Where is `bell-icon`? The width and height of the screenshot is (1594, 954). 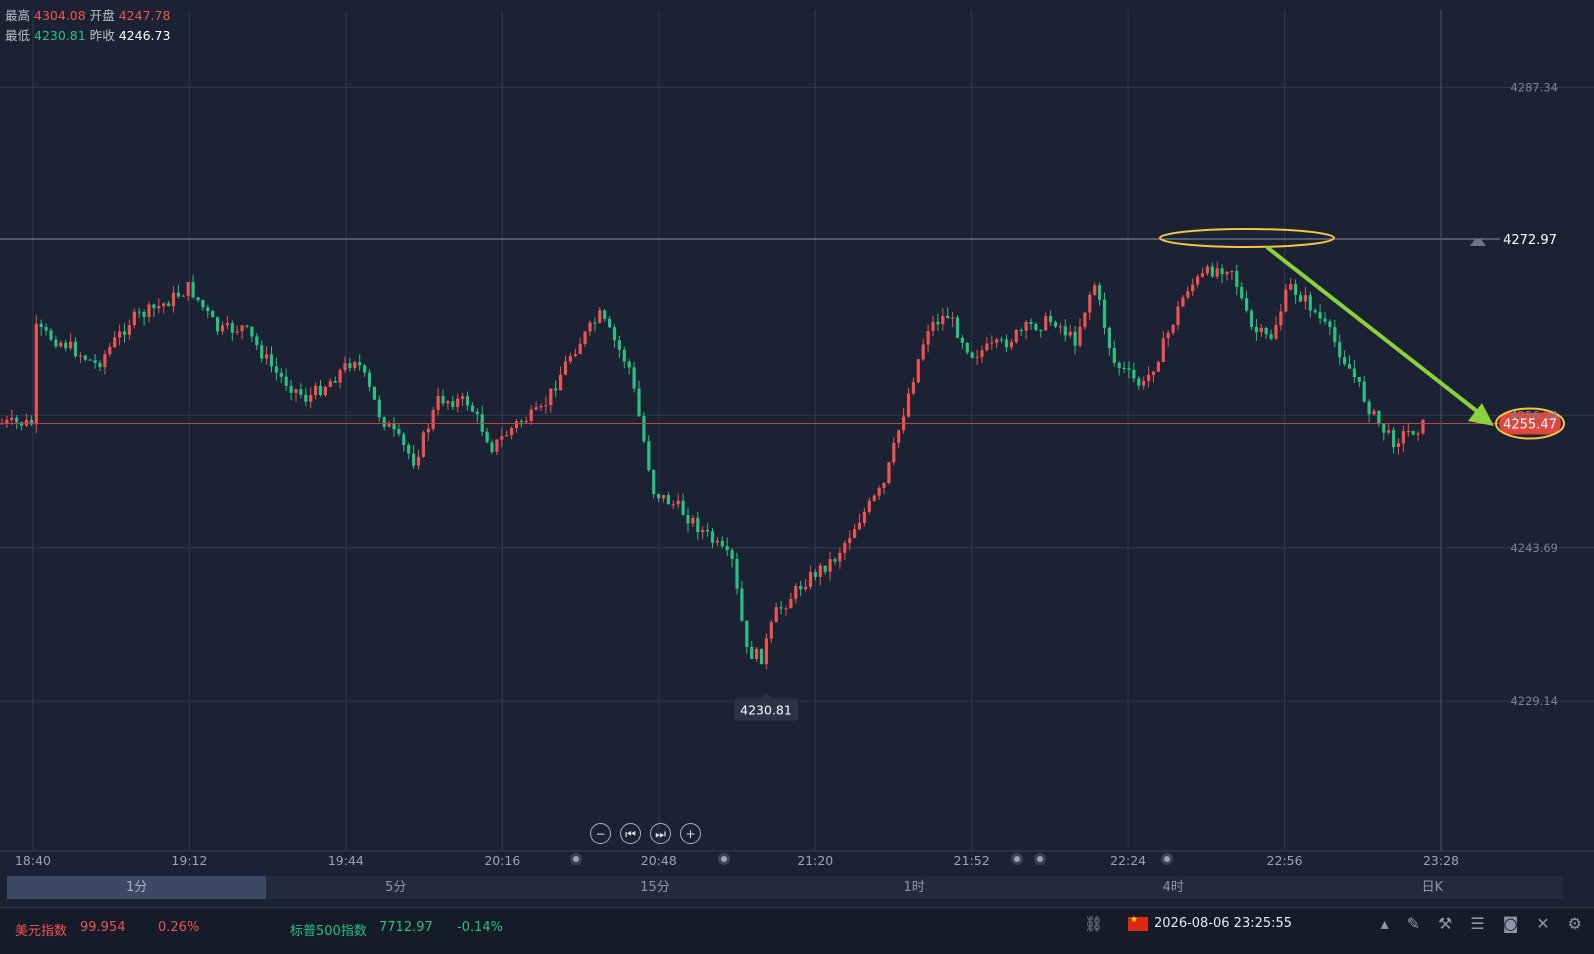 bell-icon is located at coordinates (1478, 242).